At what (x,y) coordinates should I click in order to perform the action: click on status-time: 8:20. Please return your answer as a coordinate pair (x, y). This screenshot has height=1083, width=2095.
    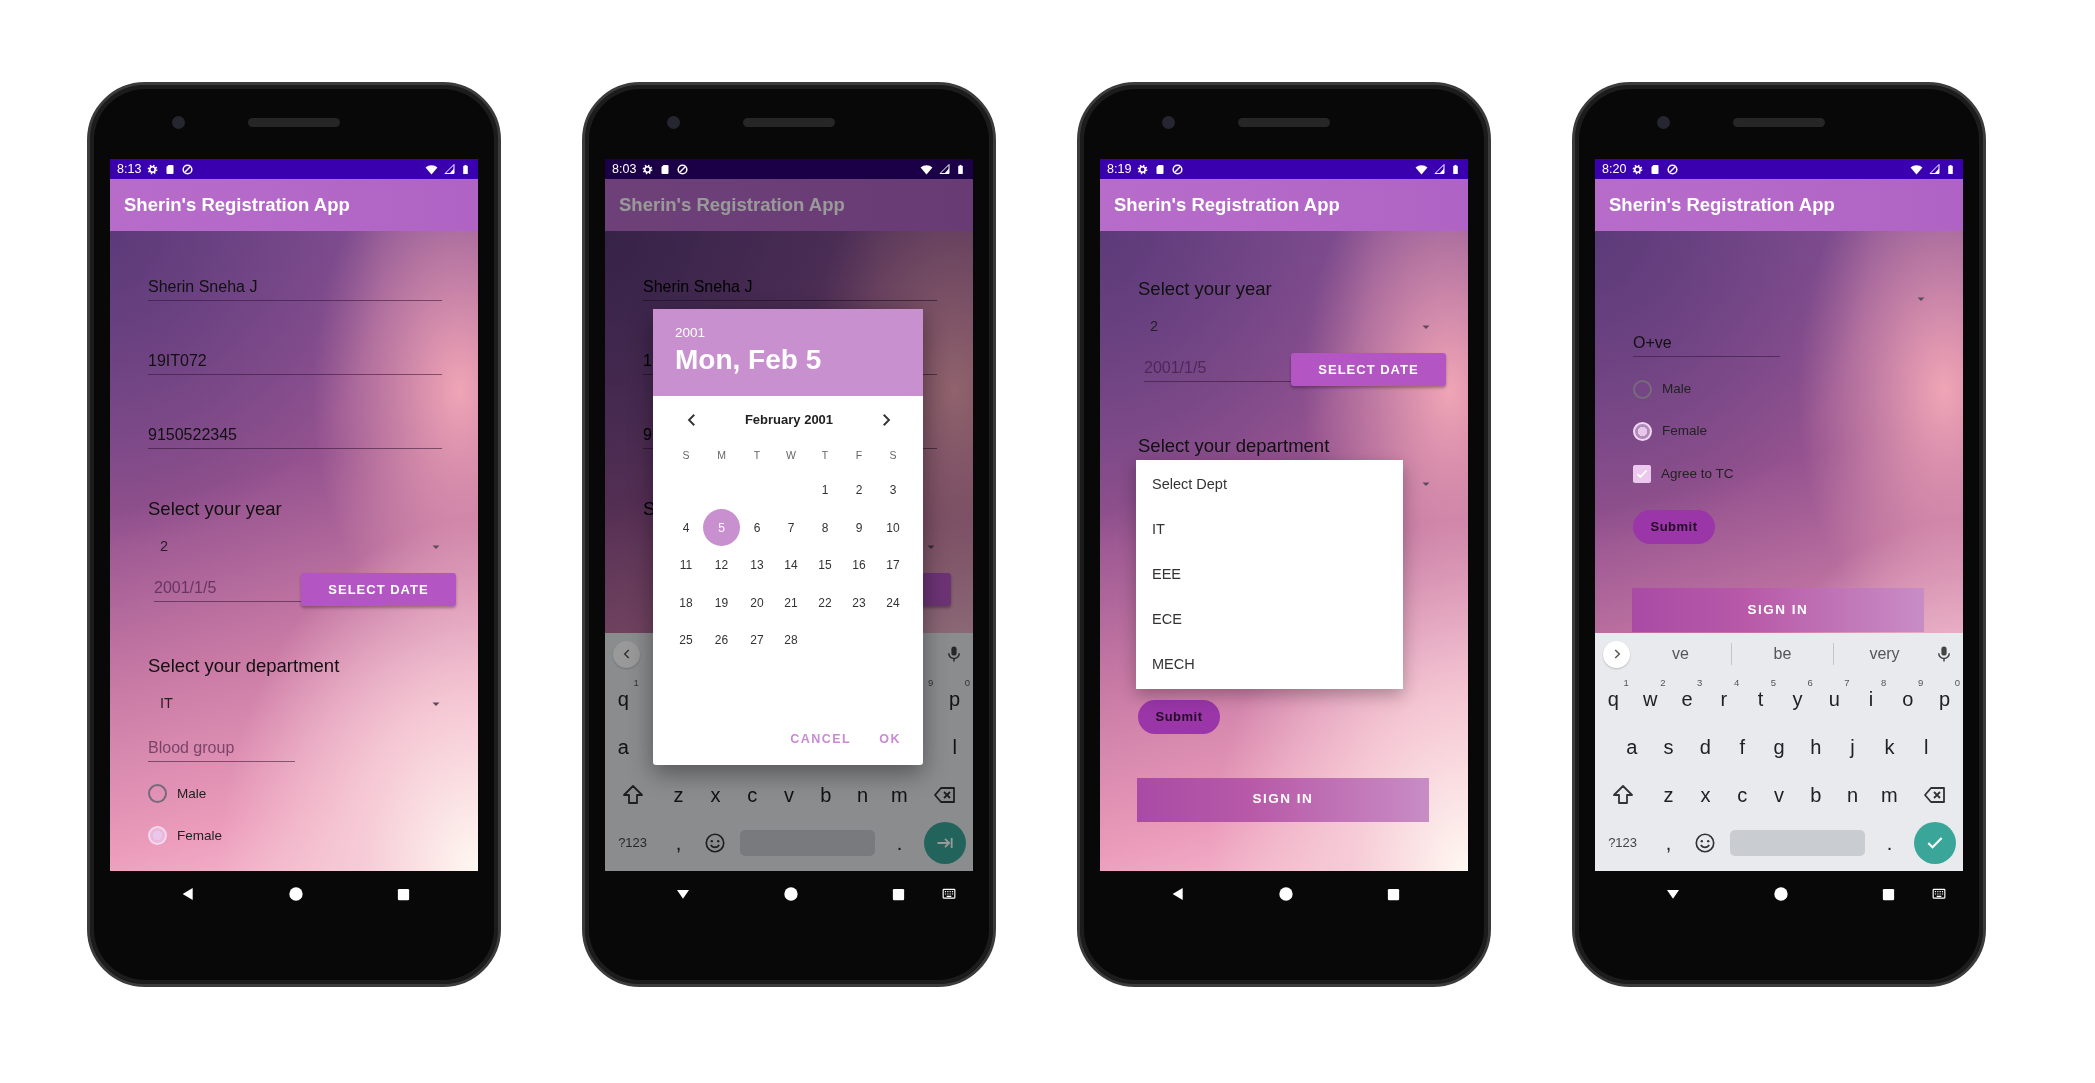
    Looking at the image, I should click on (1614, 169).